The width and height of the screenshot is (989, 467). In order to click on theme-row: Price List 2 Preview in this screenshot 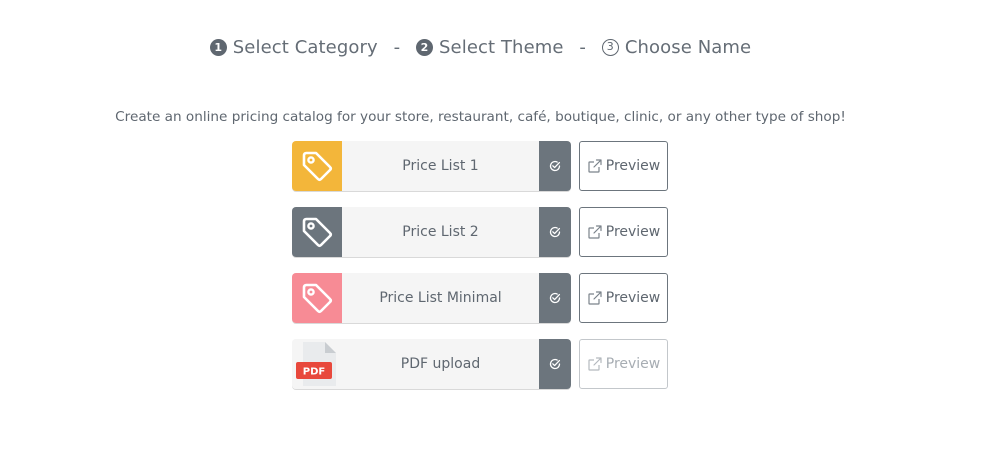, I will do `click(482, 232)`.